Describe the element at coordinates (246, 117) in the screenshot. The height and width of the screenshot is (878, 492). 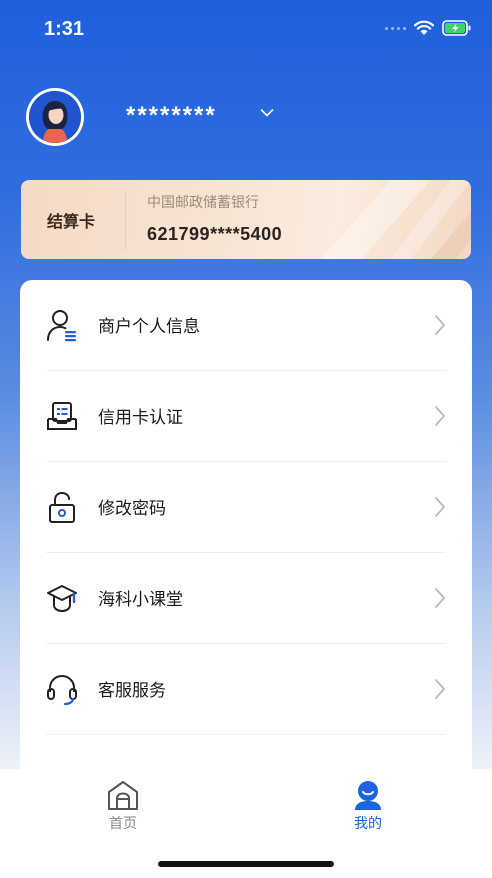
I see `profile-header: ********` at that location.